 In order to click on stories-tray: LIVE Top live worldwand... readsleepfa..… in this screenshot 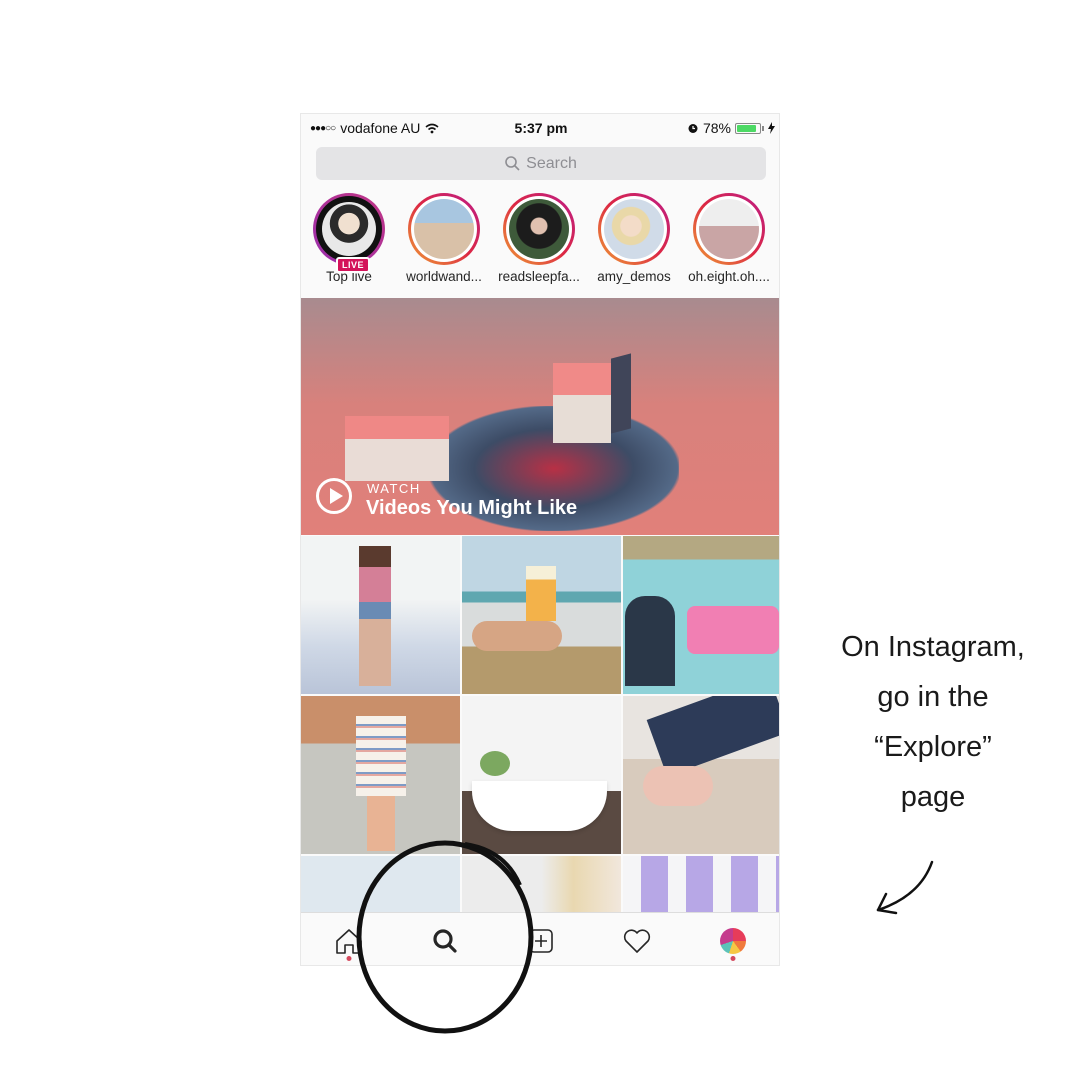, I will do `click(540, 241)`.